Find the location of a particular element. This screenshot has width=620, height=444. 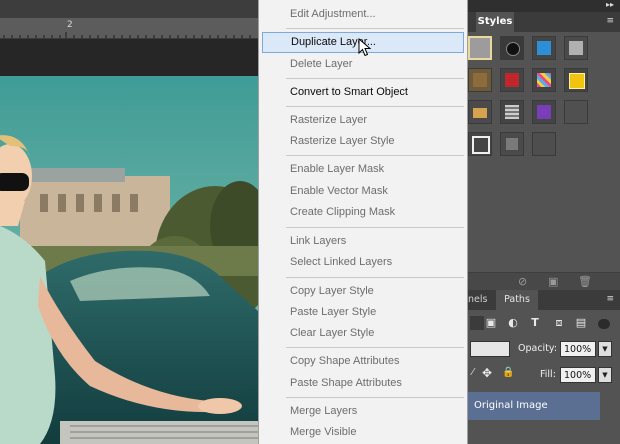

fill-row: ⁄ ✥ 🔒 Fill: 100% ▼ is located at coordinates (544, 375).